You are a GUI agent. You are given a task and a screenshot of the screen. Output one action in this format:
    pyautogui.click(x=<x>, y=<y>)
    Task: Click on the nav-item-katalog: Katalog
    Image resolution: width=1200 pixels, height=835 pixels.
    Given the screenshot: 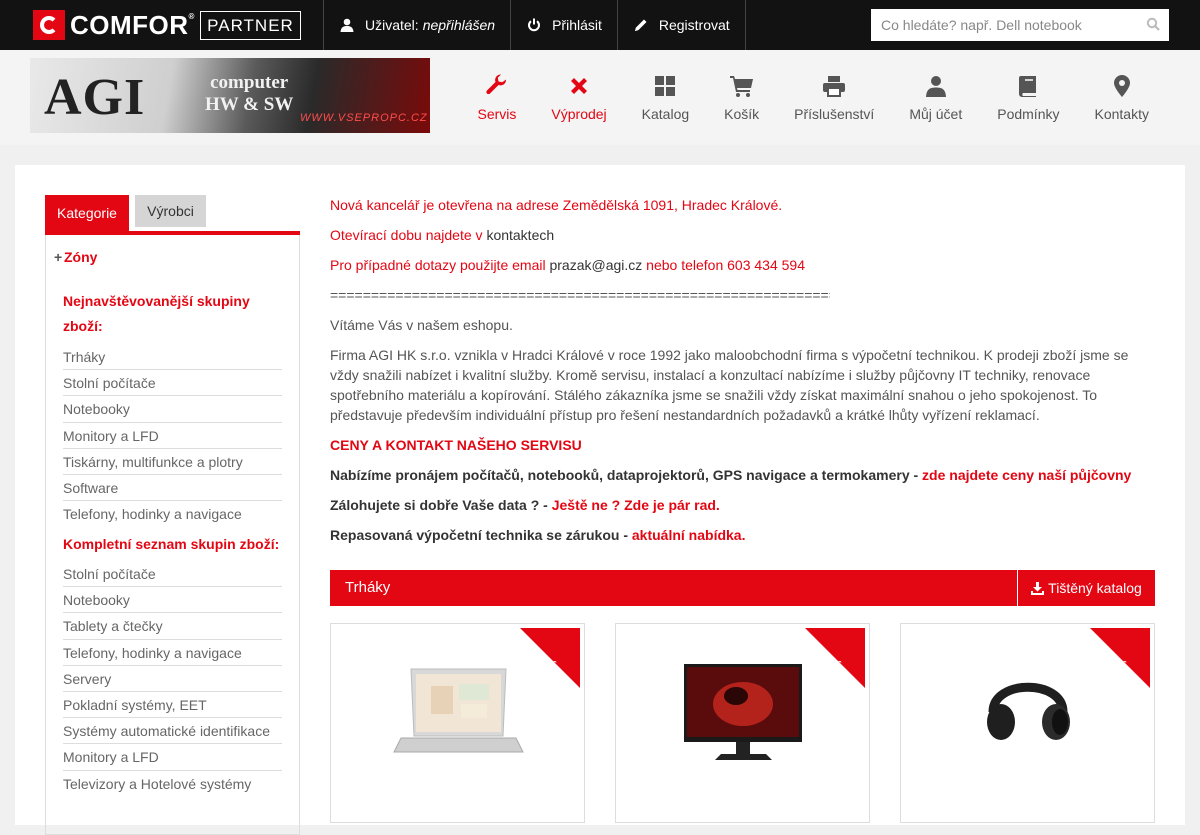 What is the action you would take?
    pyautogui.click(x=665, y=97)
    